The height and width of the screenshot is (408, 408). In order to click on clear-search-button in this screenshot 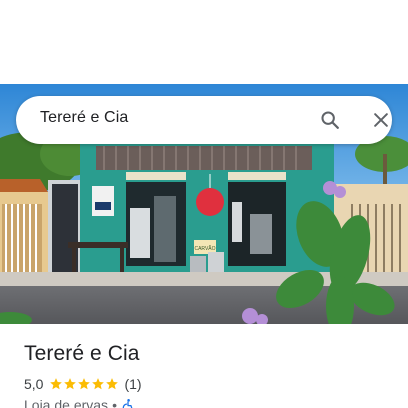, I will do `click(381, 120)`.